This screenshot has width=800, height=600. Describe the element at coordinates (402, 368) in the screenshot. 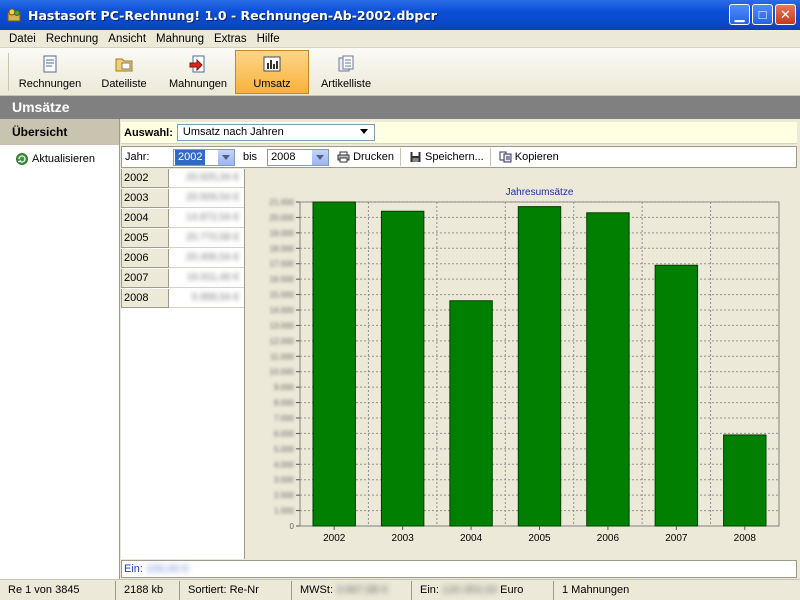

I see `bar-2003` at that location.